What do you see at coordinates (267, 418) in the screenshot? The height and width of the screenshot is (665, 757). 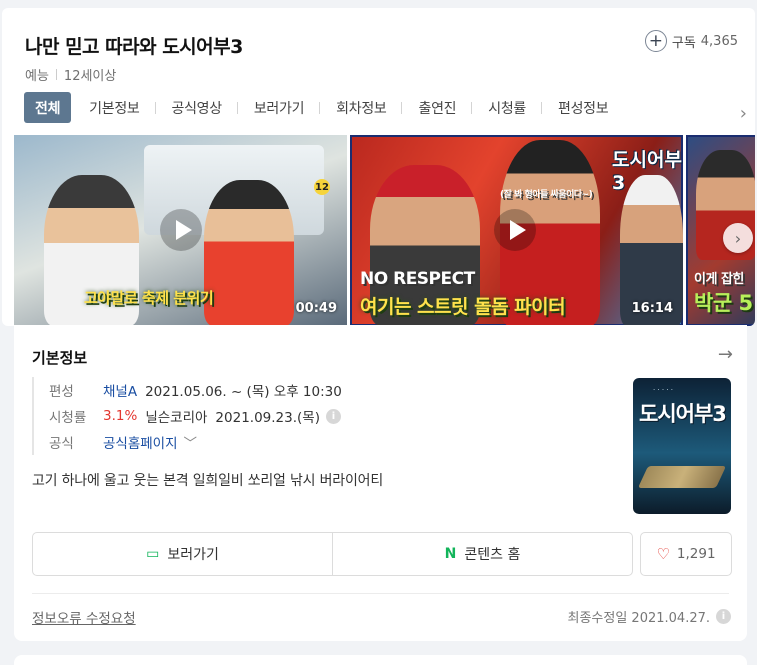 I see `rating-date: 2021.09.23.(목)` at bounding box center [267, 418].